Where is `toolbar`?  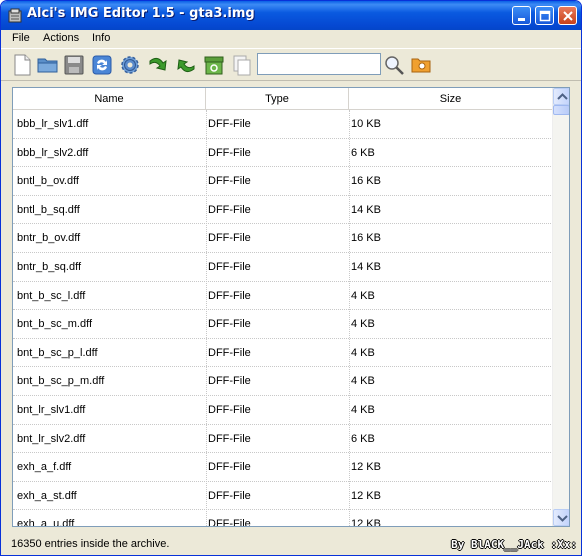
toolbar is located at coordinates (291, 64).